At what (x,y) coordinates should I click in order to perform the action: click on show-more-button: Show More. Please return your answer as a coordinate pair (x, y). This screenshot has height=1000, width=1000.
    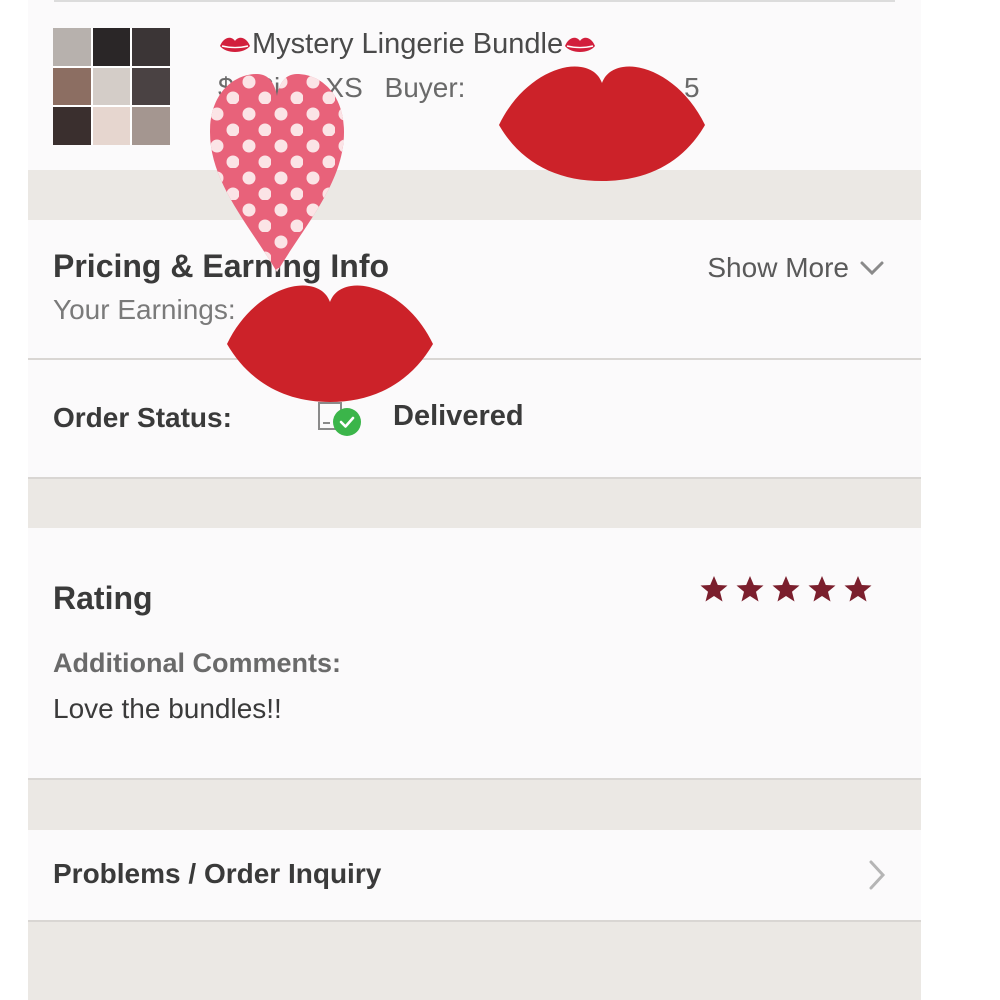
    Looking at the image, I should click on (796, 268).